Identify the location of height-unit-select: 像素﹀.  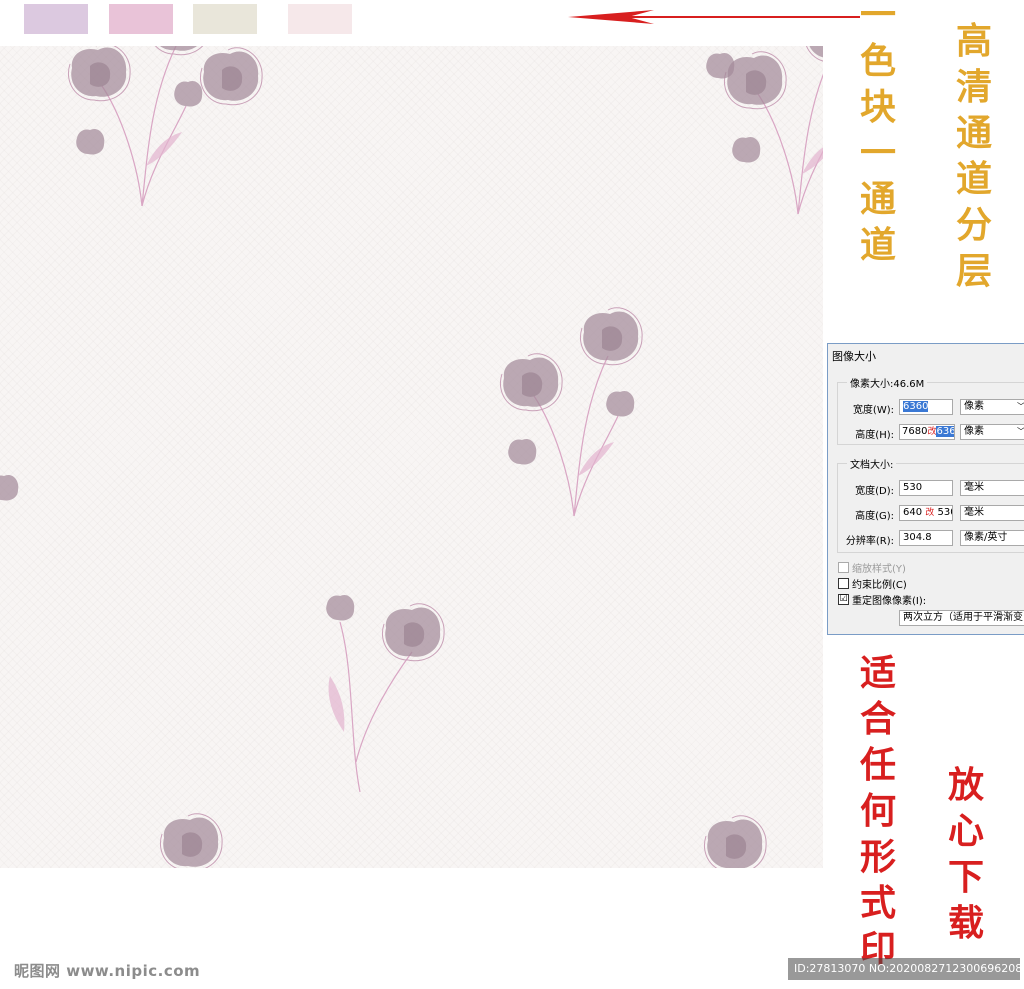
(992, 432).